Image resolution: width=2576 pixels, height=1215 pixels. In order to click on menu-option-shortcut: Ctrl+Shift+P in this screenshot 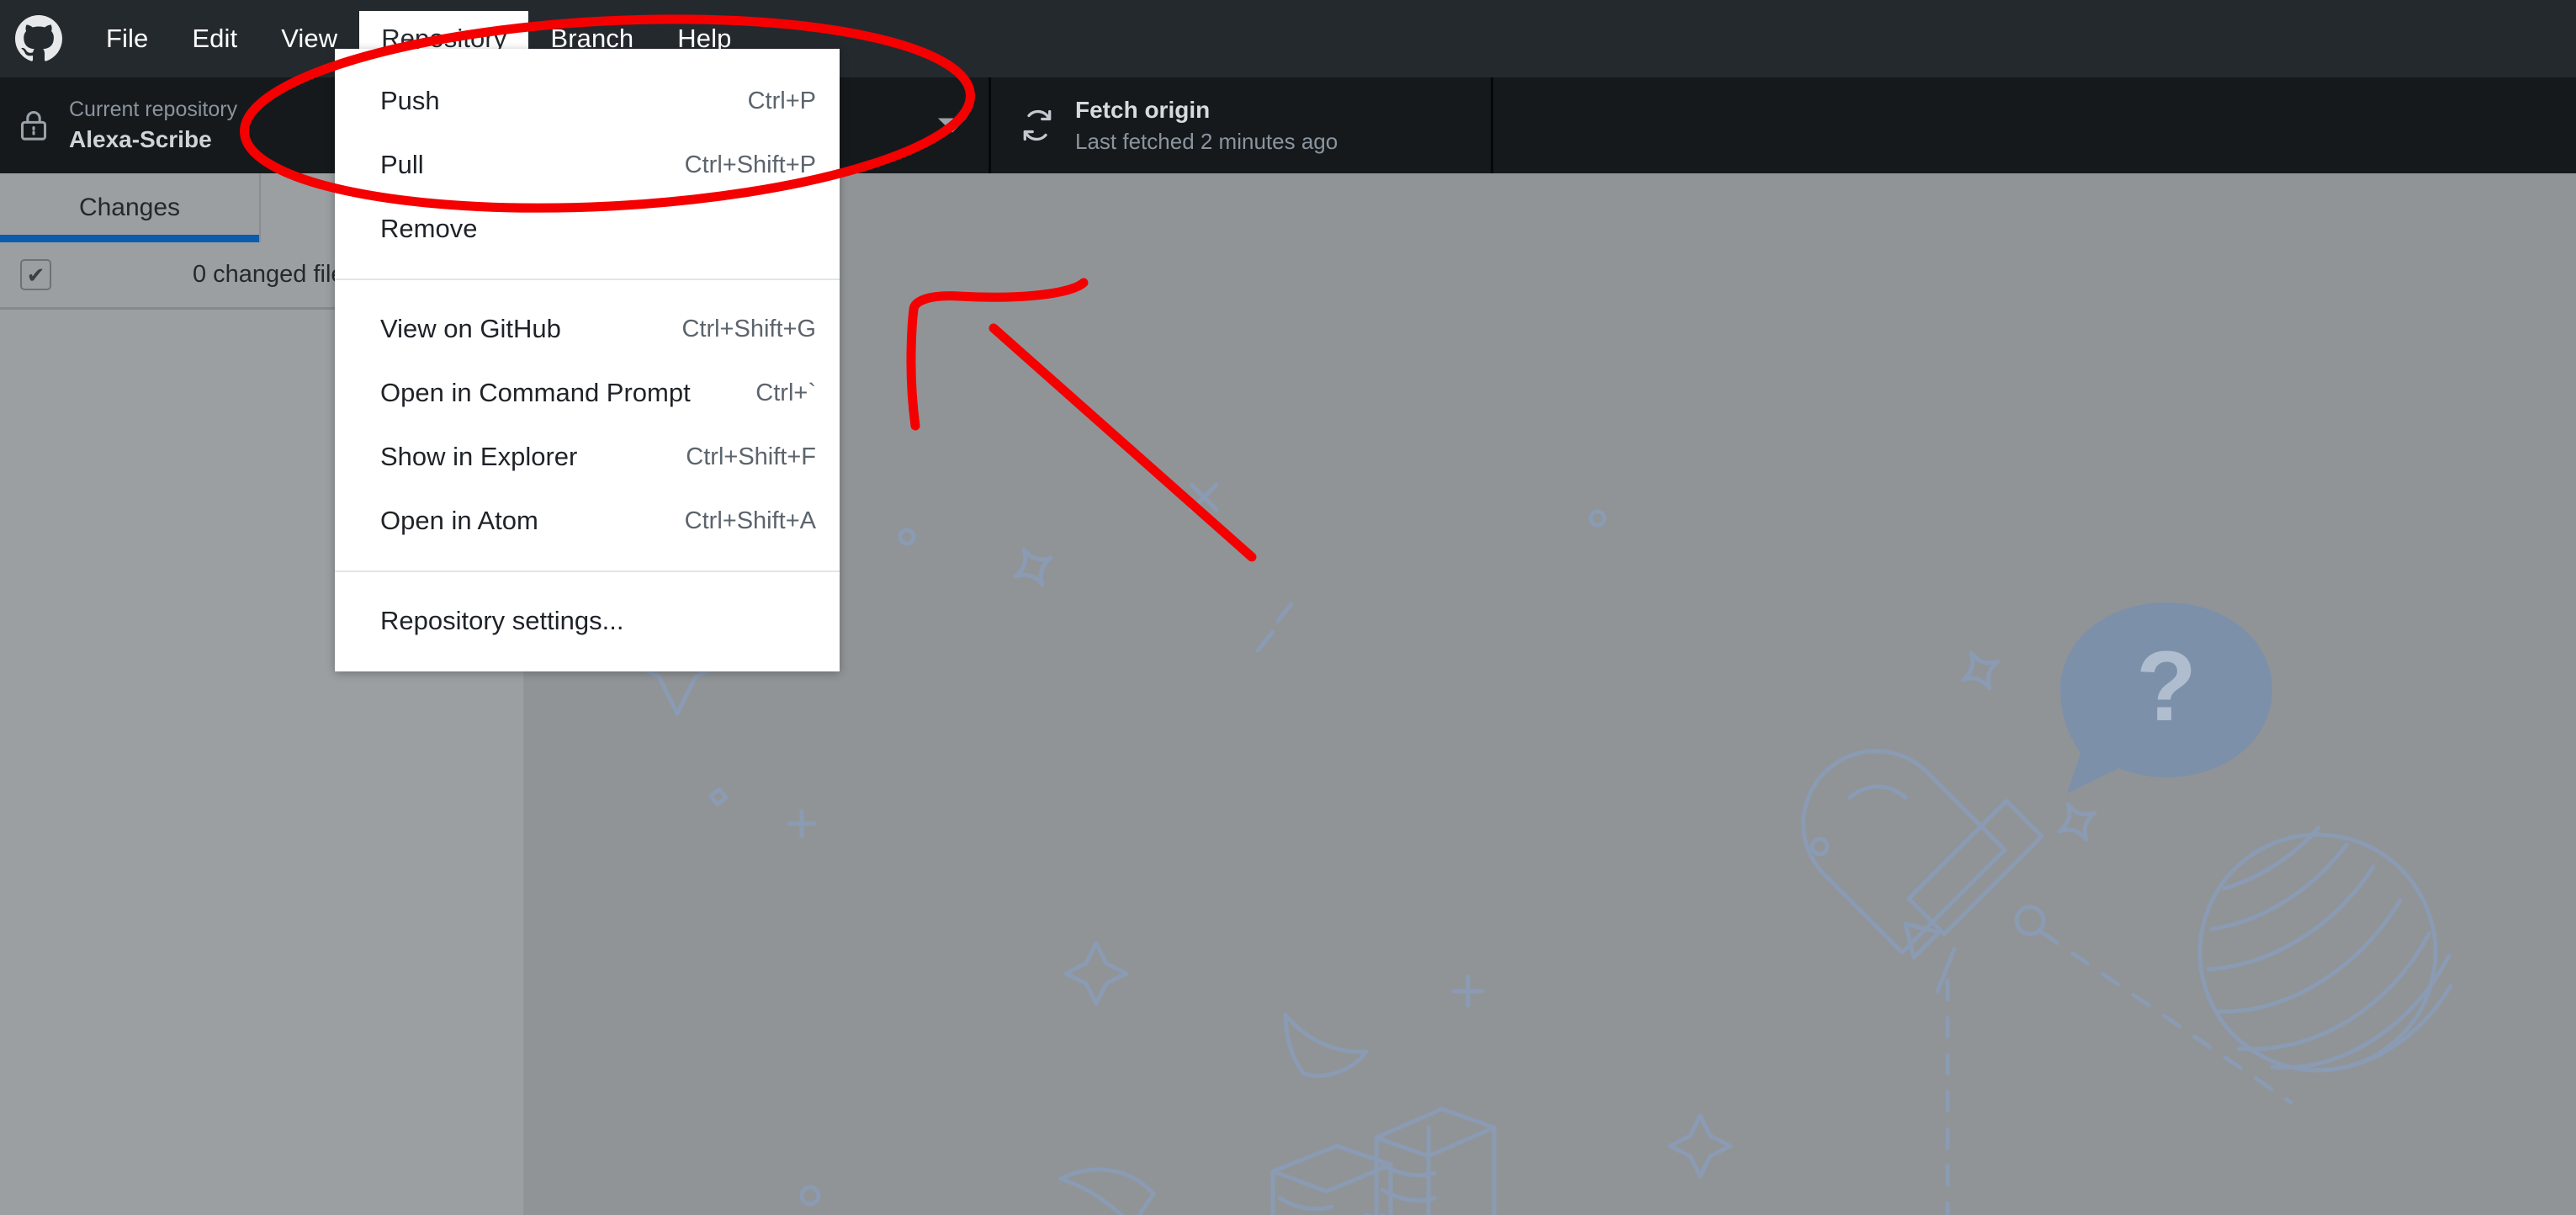, I will do `click(750, 164)`.